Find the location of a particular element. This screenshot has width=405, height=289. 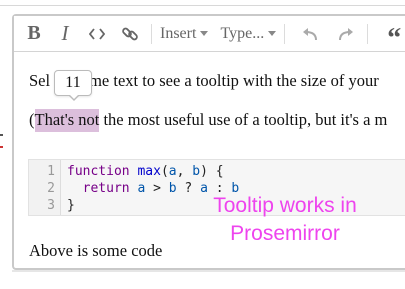

insert-dropdown: Insert is located at coordinates (184, 34).